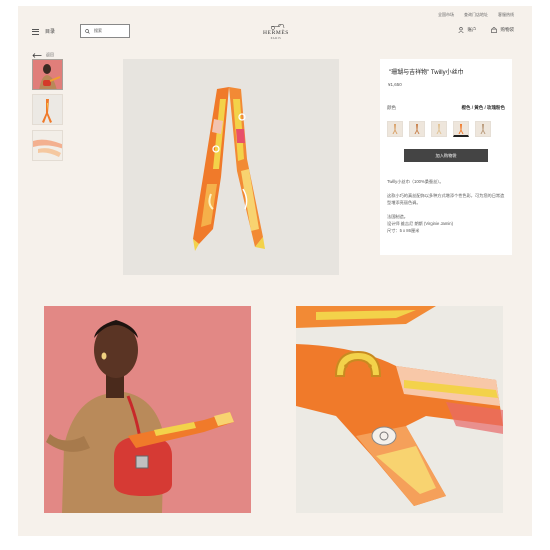 The height and width of the screenshot is (550, 550). Describe the element at coordinates (415, 181) in the screenshot. I see `description-material: Twilly小丝巾（100%桑蚕丝）。` at that location.